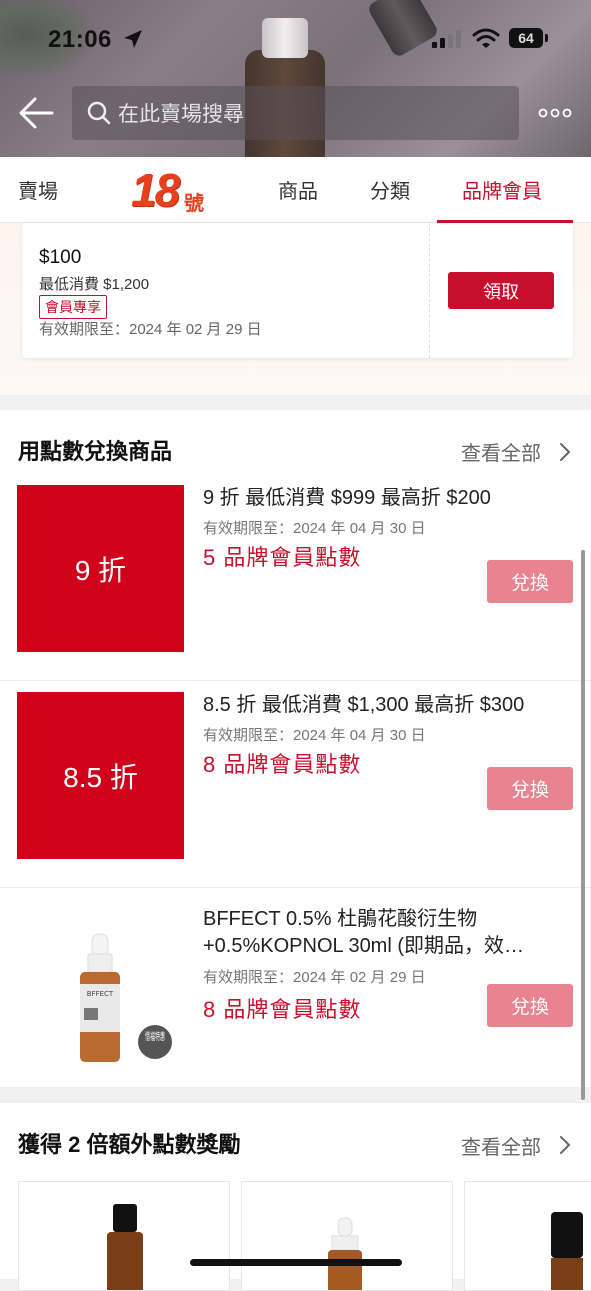  I want to click on voucher-divider, so click(429, 290).